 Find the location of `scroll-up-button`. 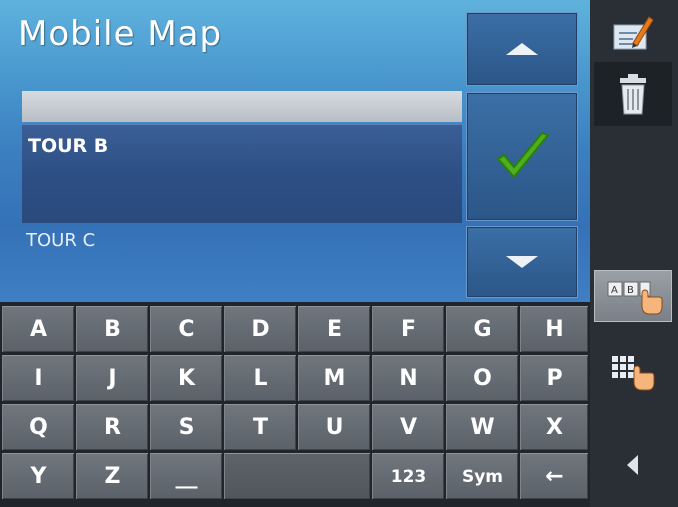

scroll-up-button is located at coordinates (522, 49).